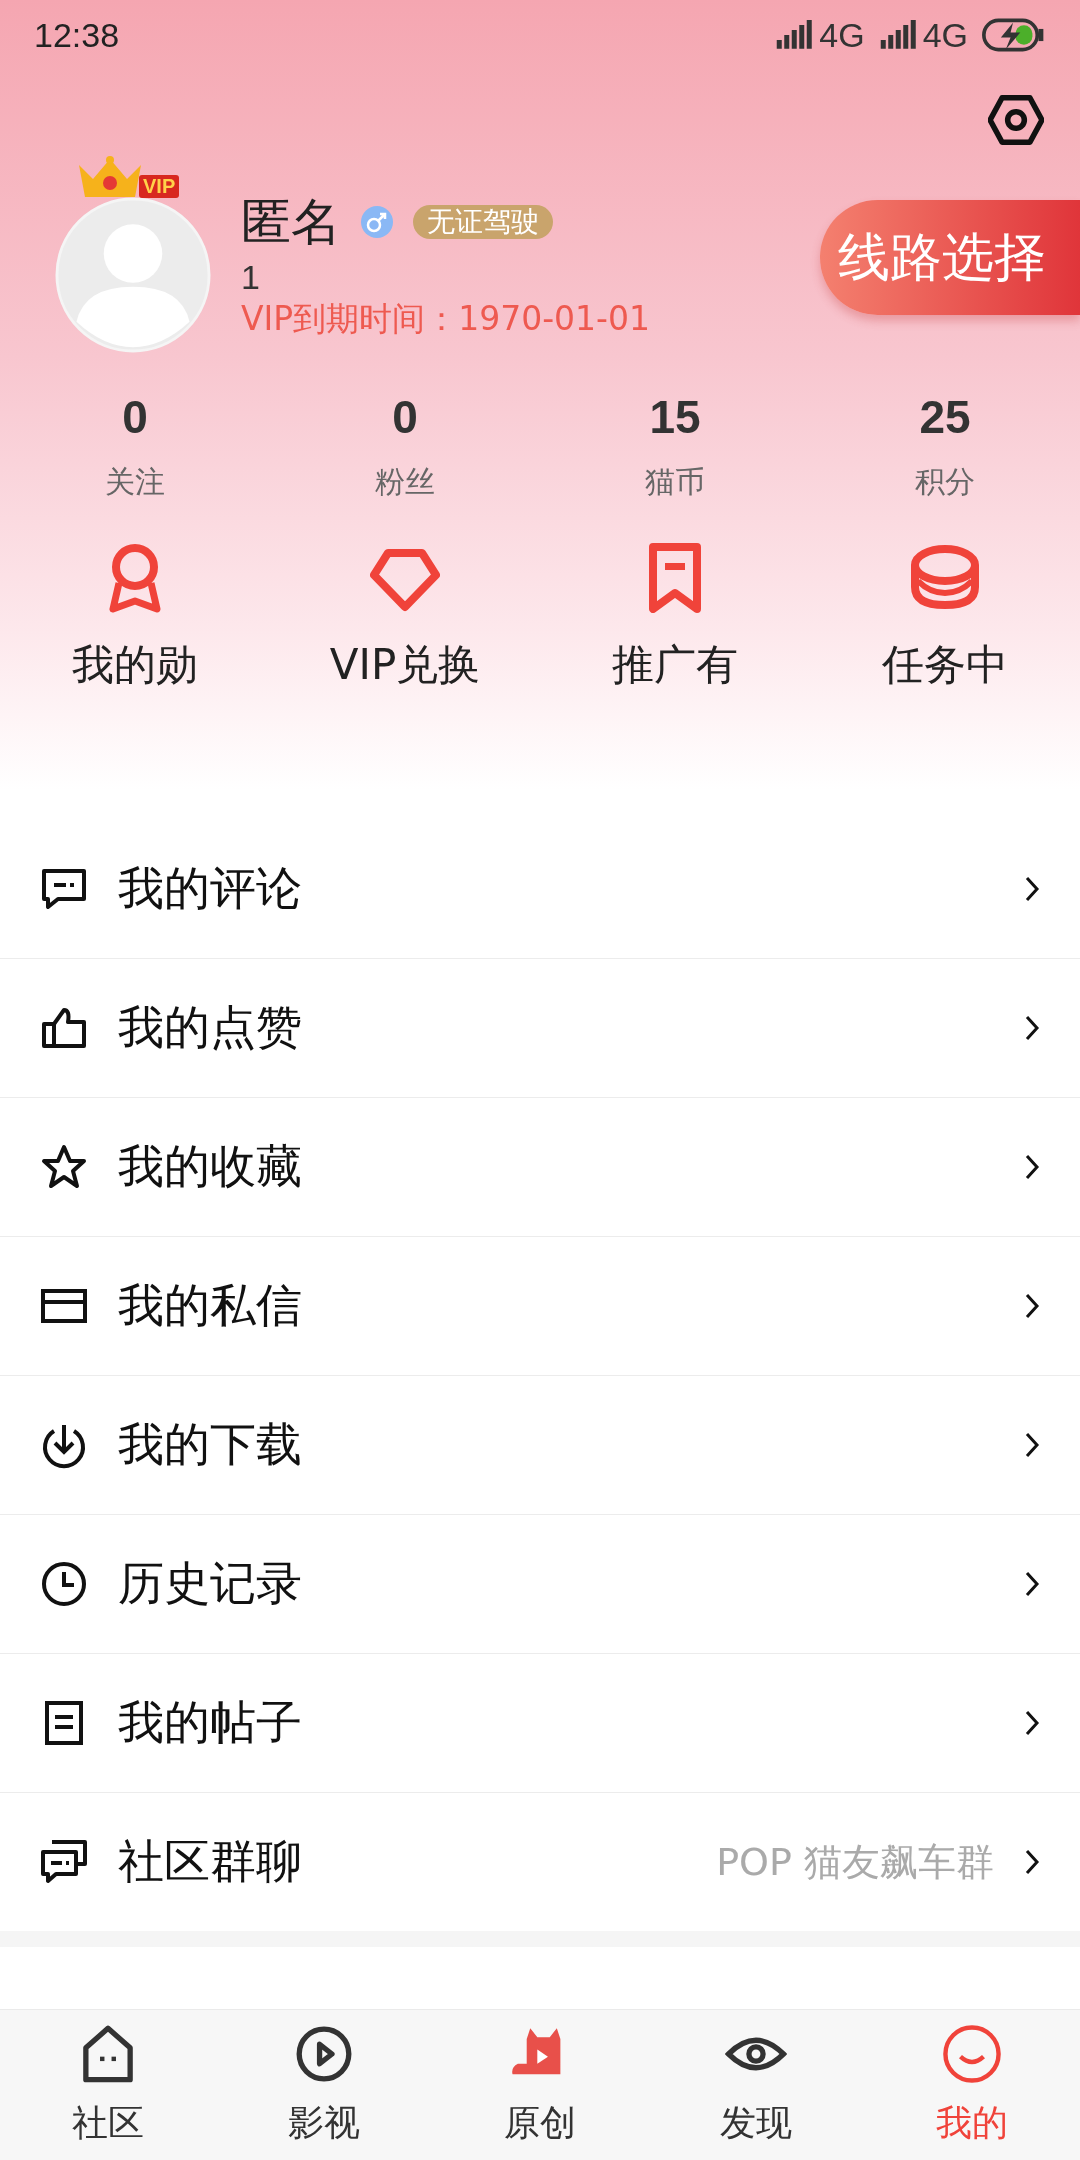 The height and width of the screenshot is (2160, 1080). I want to click on stat-label: 积分, so click(945, 482).